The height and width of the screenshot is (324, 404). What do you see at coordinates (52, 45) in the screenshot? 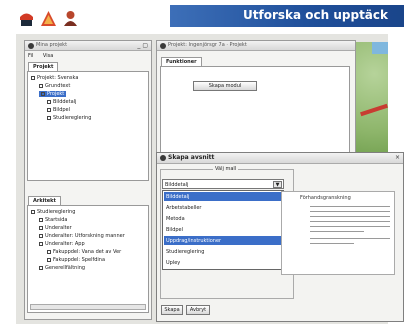
I see `window-title: Mina projekt` at bounding box center [52, 45].